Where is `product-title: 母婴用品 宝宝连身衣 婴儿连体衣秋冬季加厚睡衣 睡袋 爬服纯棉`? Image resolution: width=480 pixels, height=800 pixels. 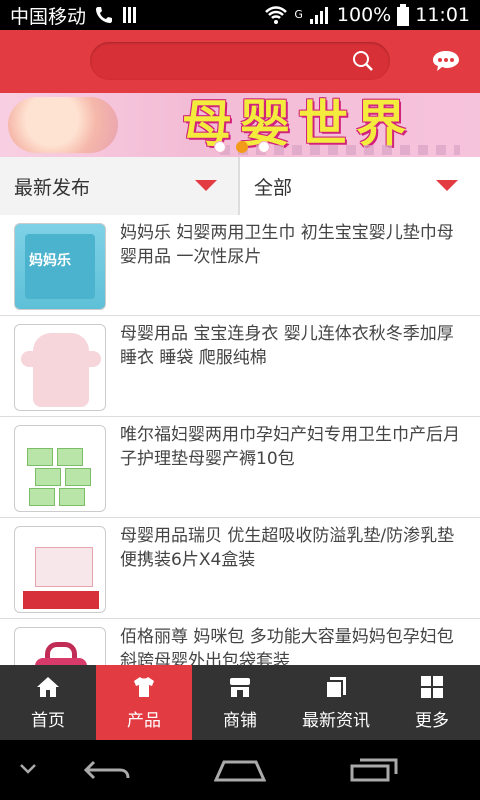
product-title: 母婴用品 宝宝连身衣 婴儿连体衣秋冬季加厚睡衣 睡袋 爬服纯棉 is located at coordinates (294, 346).